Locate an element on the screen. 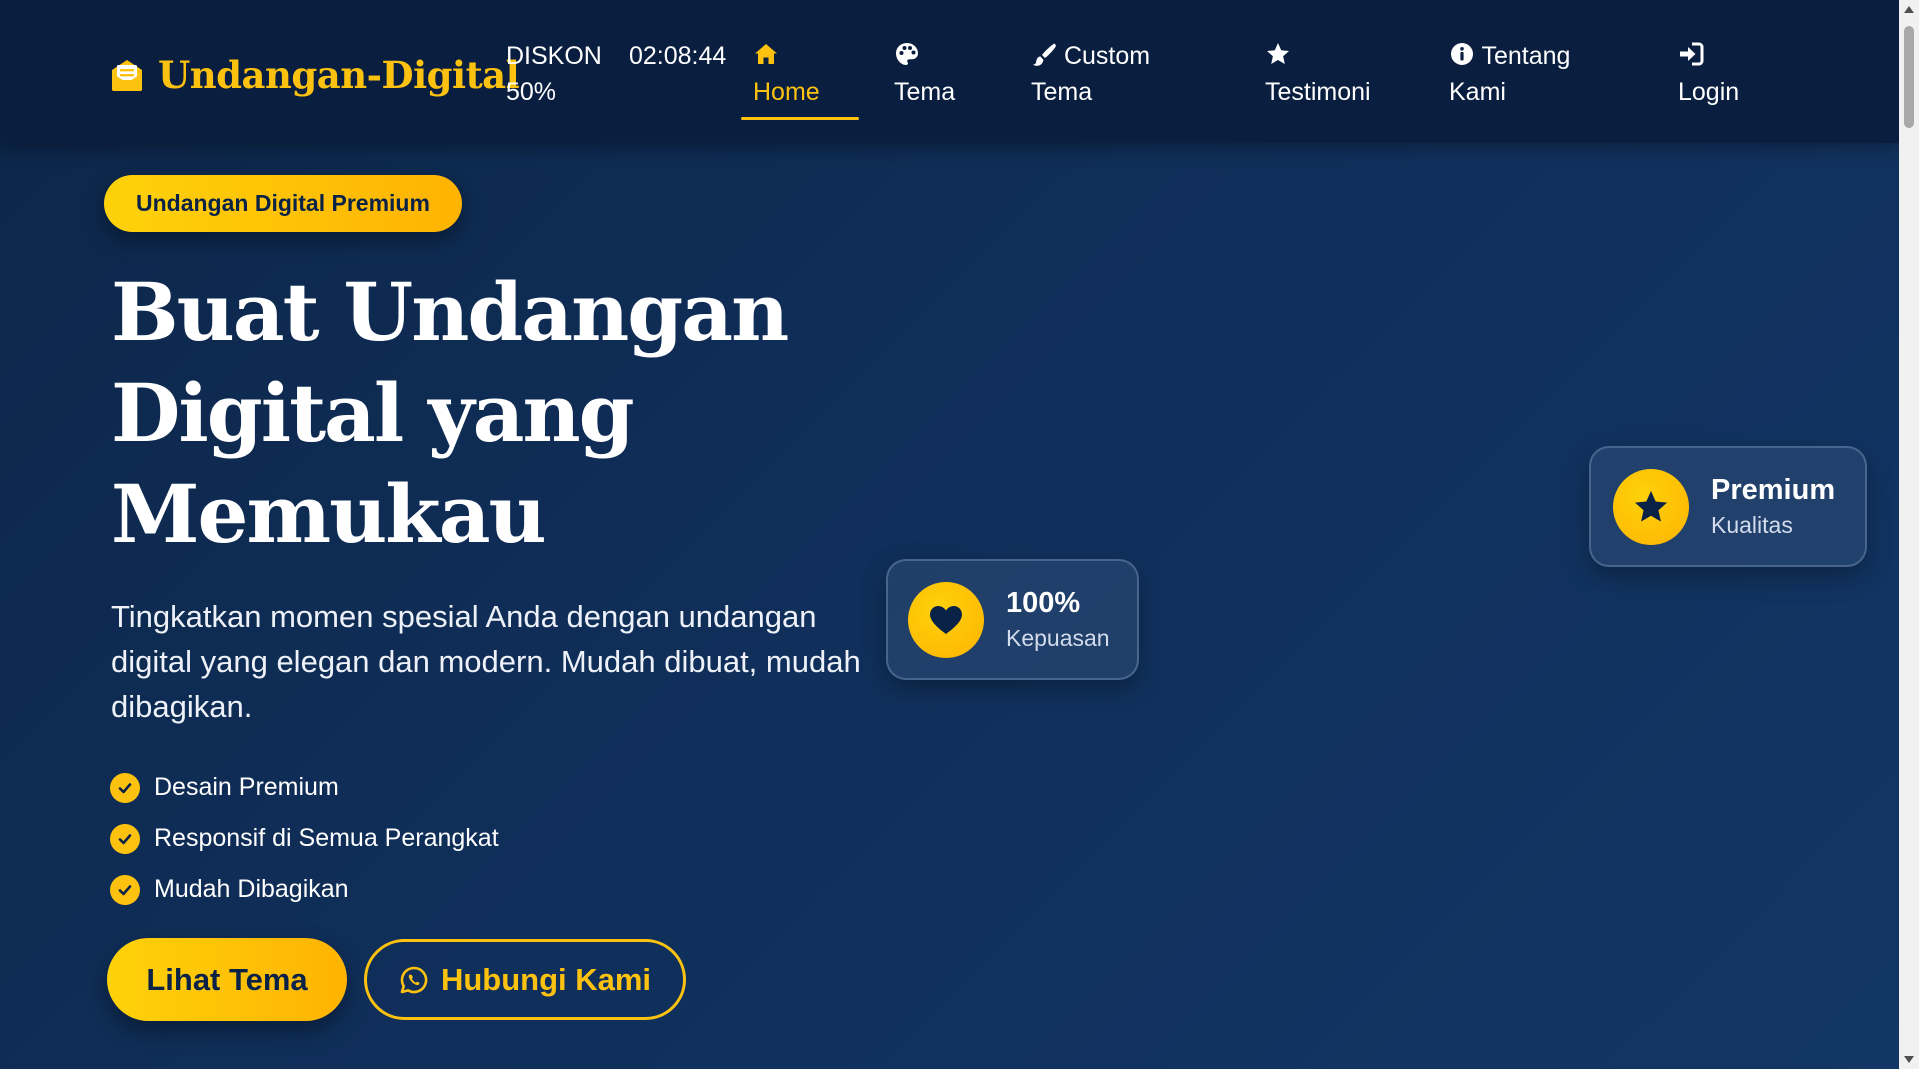 This screenshot has width=1919, height=1069. satisfaction-text: 100% Kepuasan is located at coordinates (1058, 620).